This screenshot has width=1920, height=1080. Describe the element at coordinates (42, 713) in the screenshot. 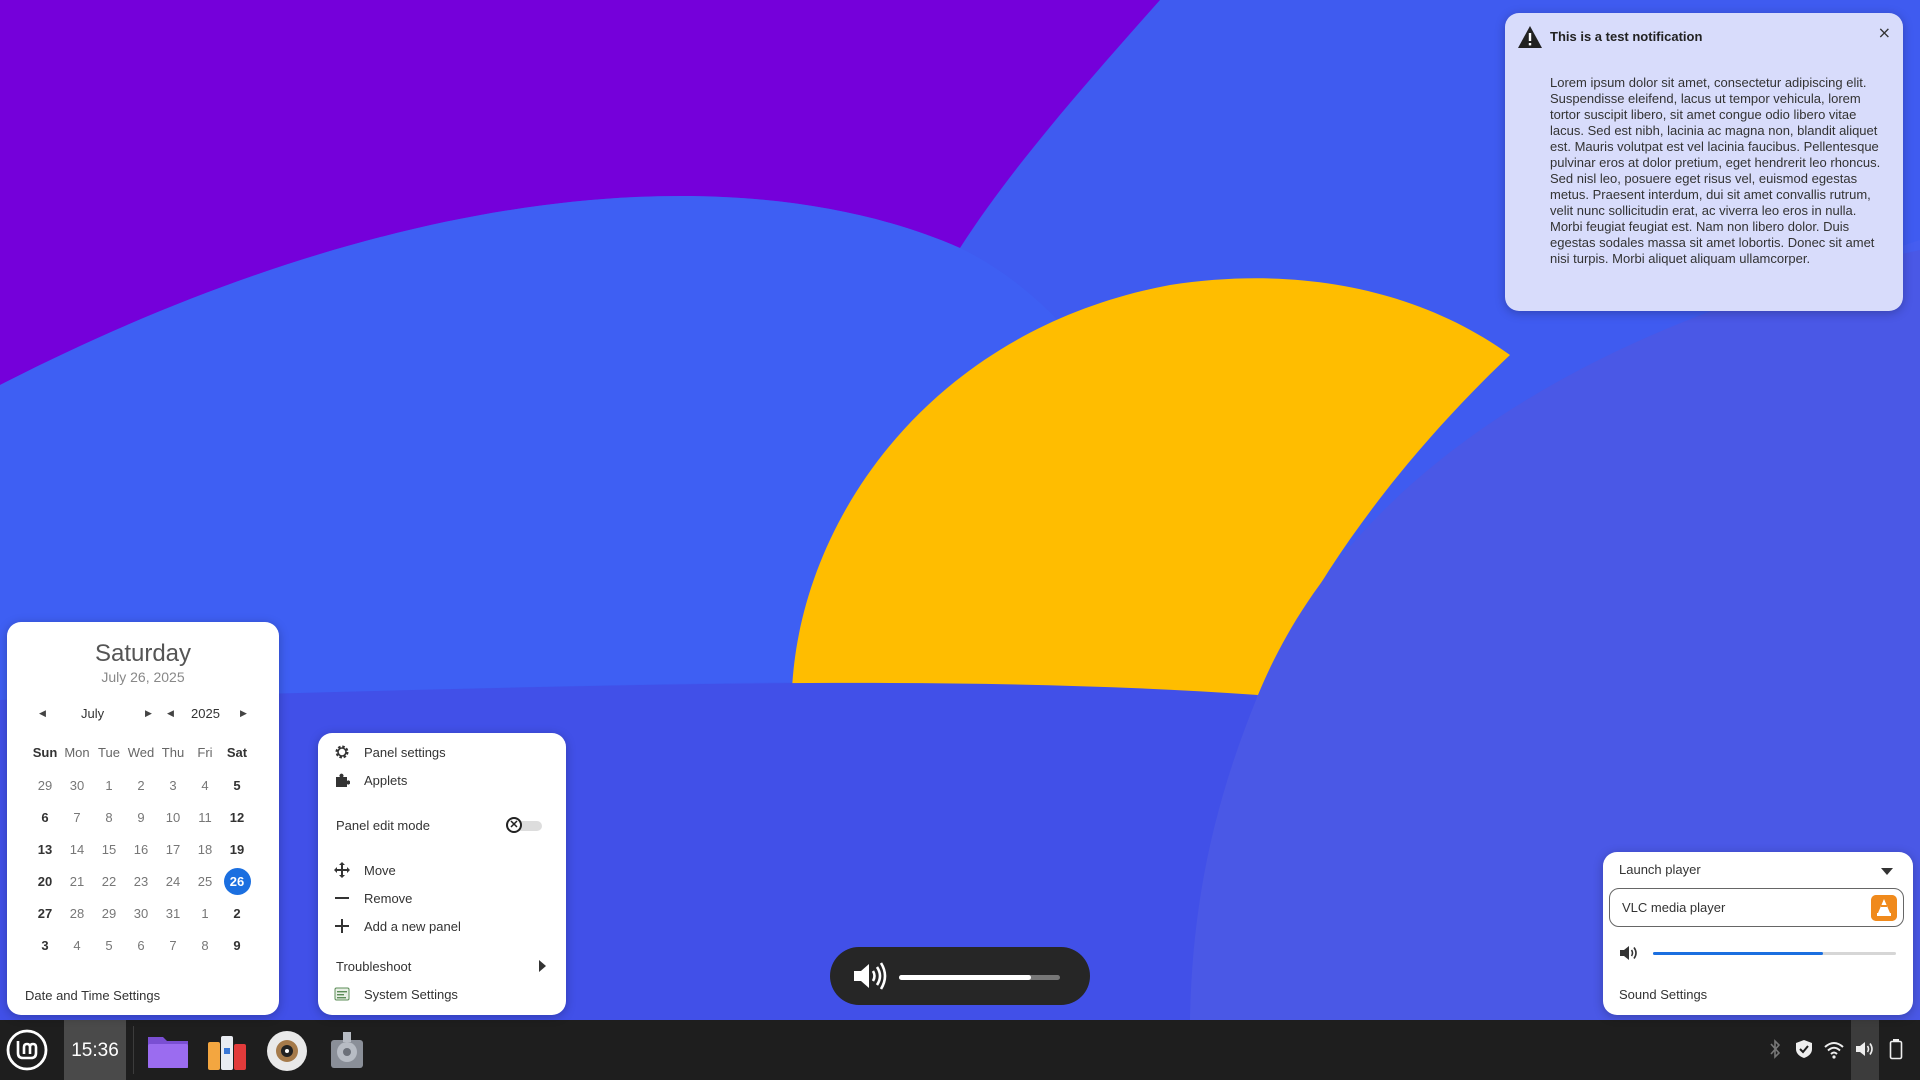

I see `month-prev-icon: ◀` at that location.